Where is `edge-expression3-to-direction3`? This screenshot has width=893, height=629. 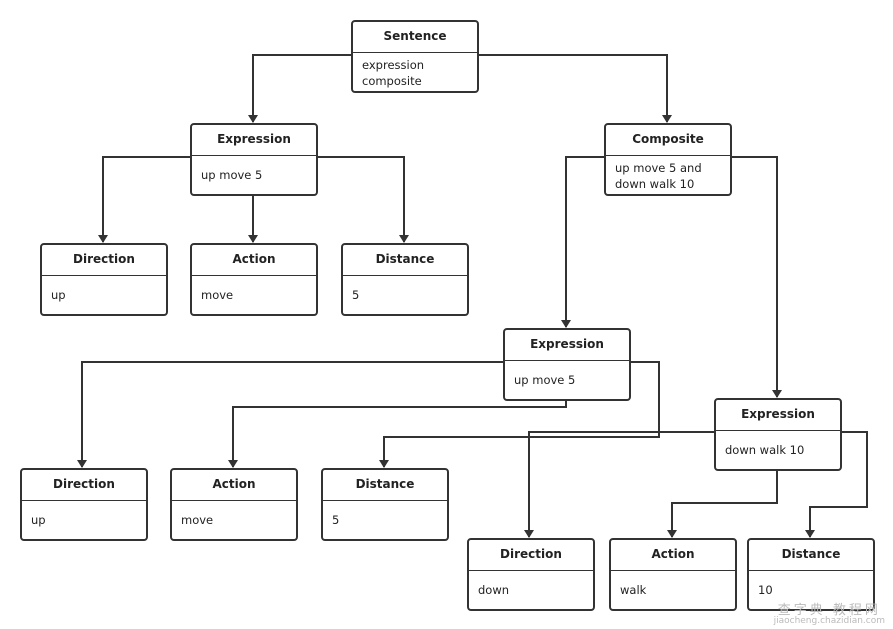 edge-expression3-to-direction3 is located at coordinates (619, 484).